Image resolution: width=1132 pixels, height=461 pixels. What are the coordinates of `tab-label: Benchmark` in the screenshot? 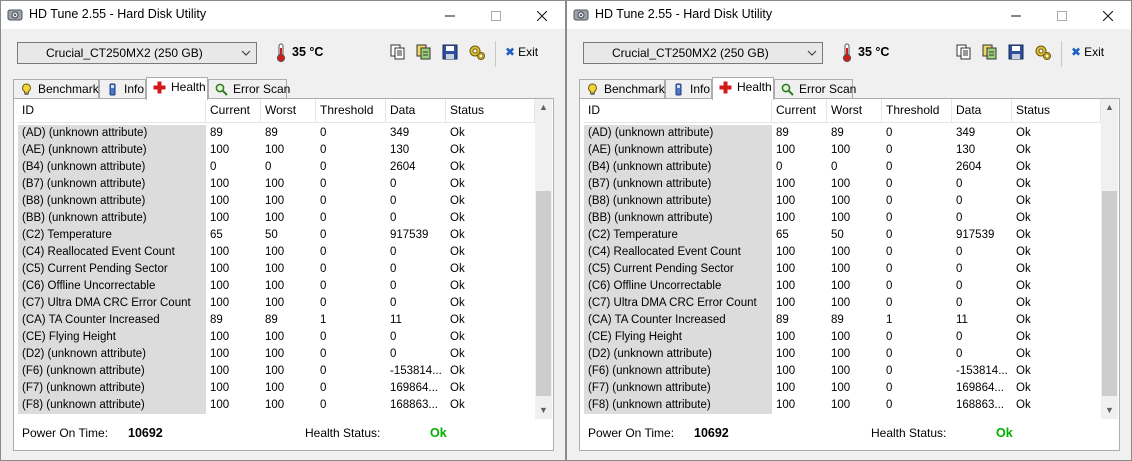 It's located at (68, 89).